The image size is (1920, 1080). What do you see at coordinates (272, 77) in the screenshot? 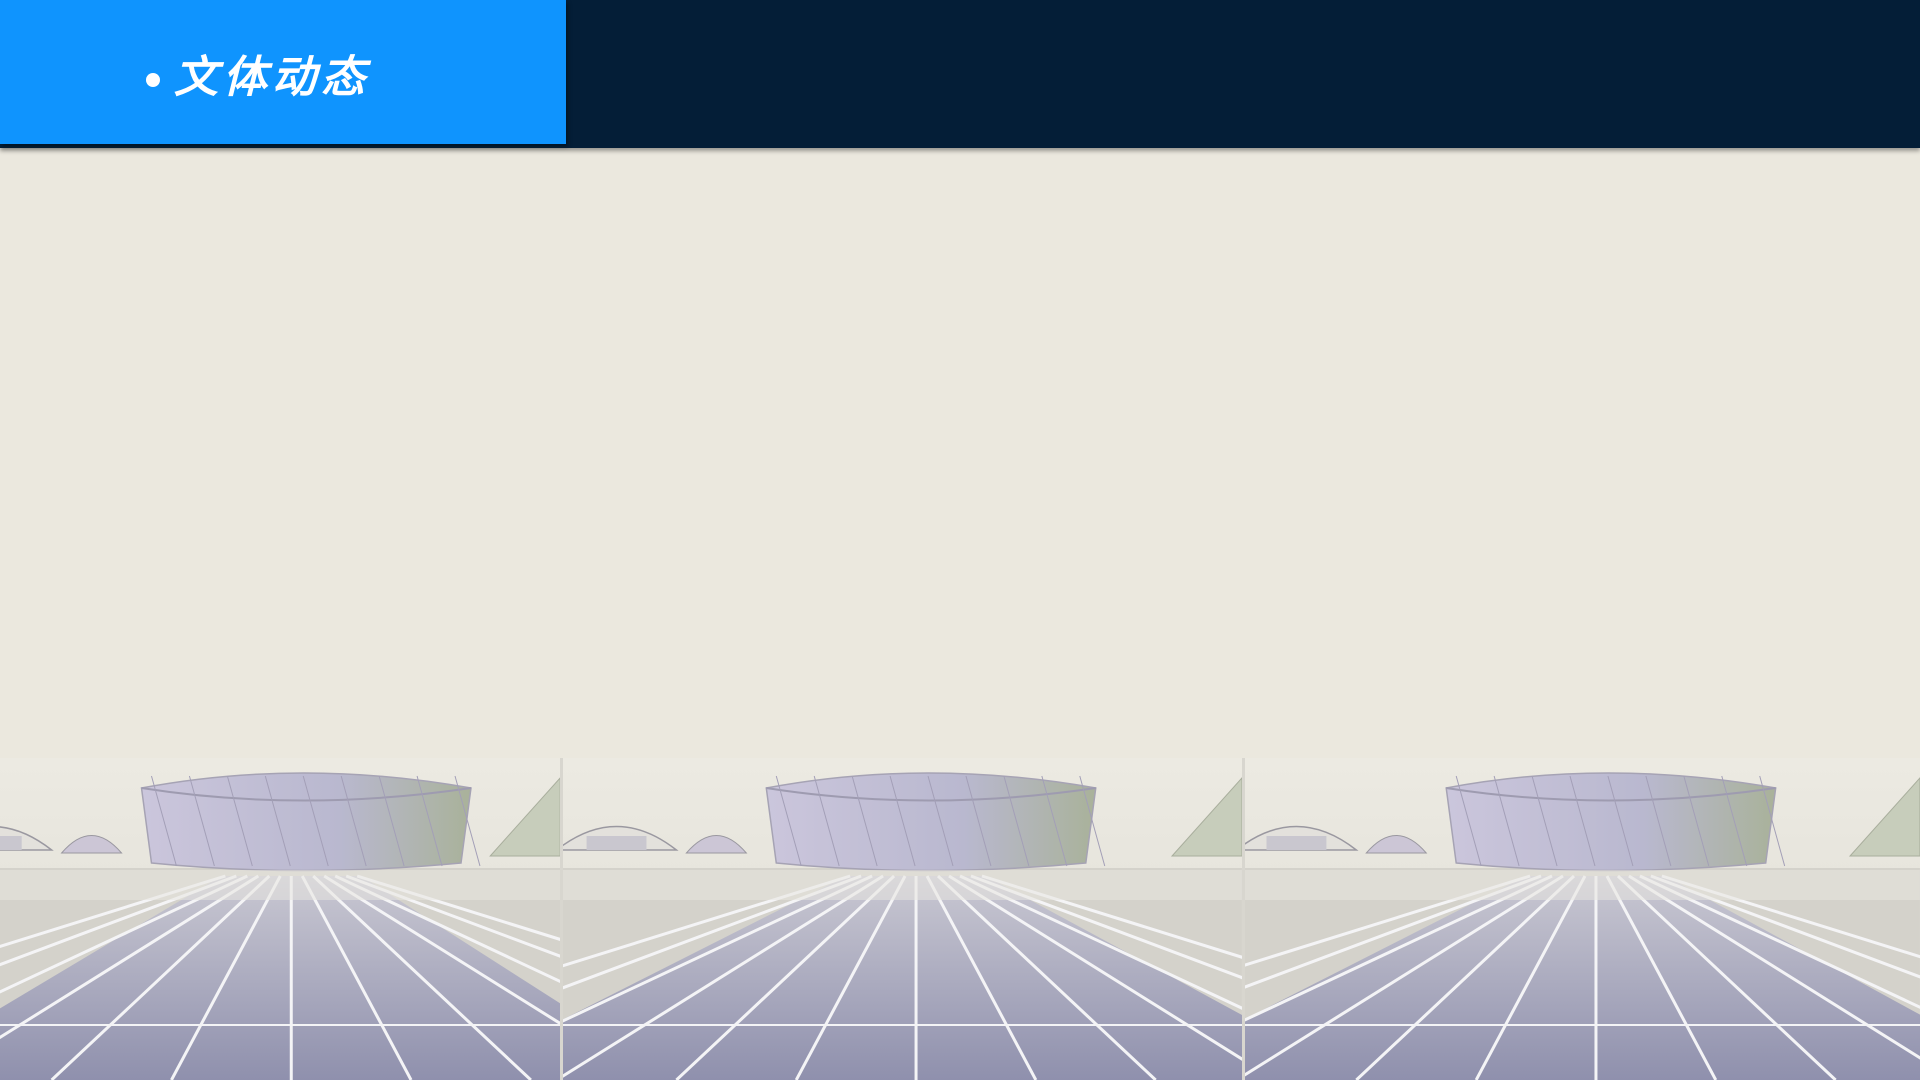
I see `page-title: 文体动态` at bounding box center [272, 77].